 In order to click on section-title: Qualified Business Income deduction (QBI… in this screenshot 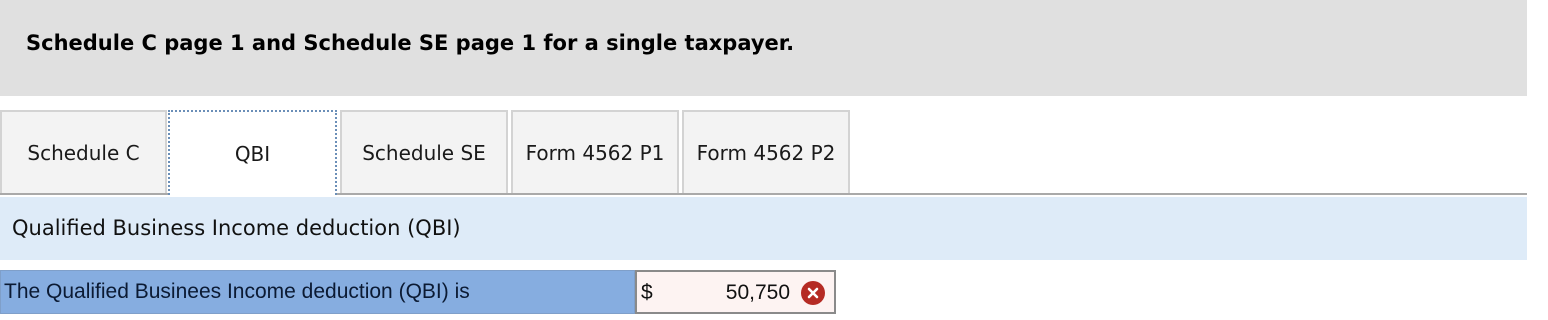, I will do `click(236, 228)`.